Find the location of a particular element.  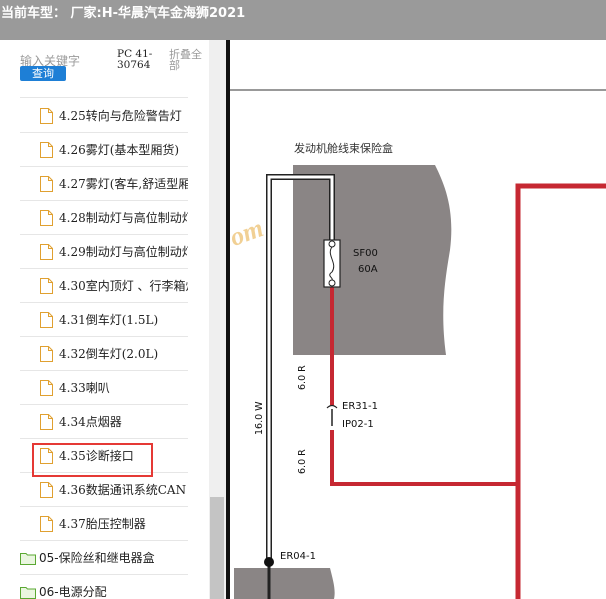

tree-item-4-30: 4.30室内顶灯 、行李箱灯 is located at coordinates (104, 286).